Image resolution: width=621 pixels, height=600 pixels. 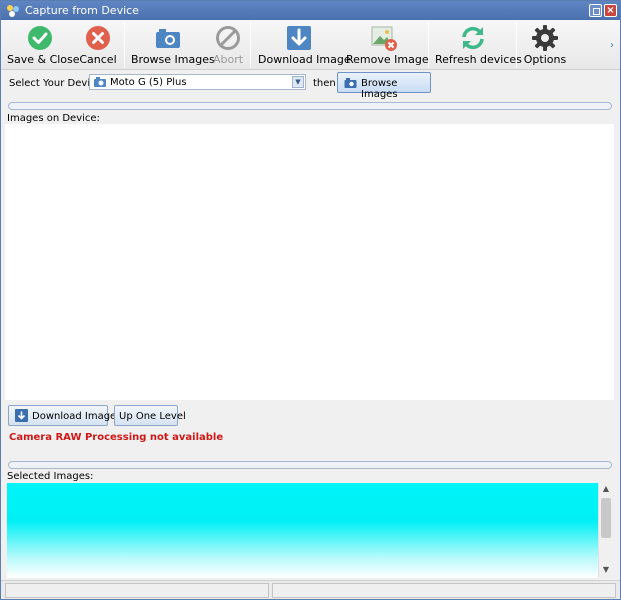 I want to click on remove-image-label: Remove Image, so click(x=387, y=59).